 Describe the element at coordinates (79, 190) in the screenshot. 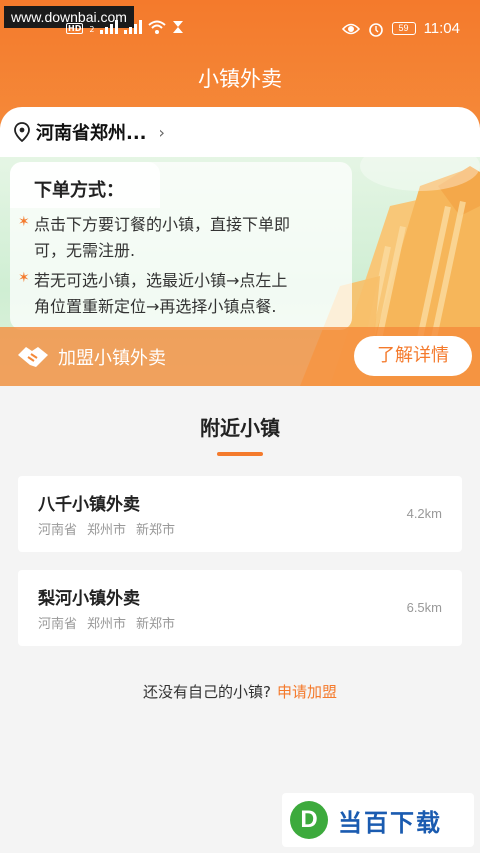

I see `instructions-title: 下单方式：` at that location.